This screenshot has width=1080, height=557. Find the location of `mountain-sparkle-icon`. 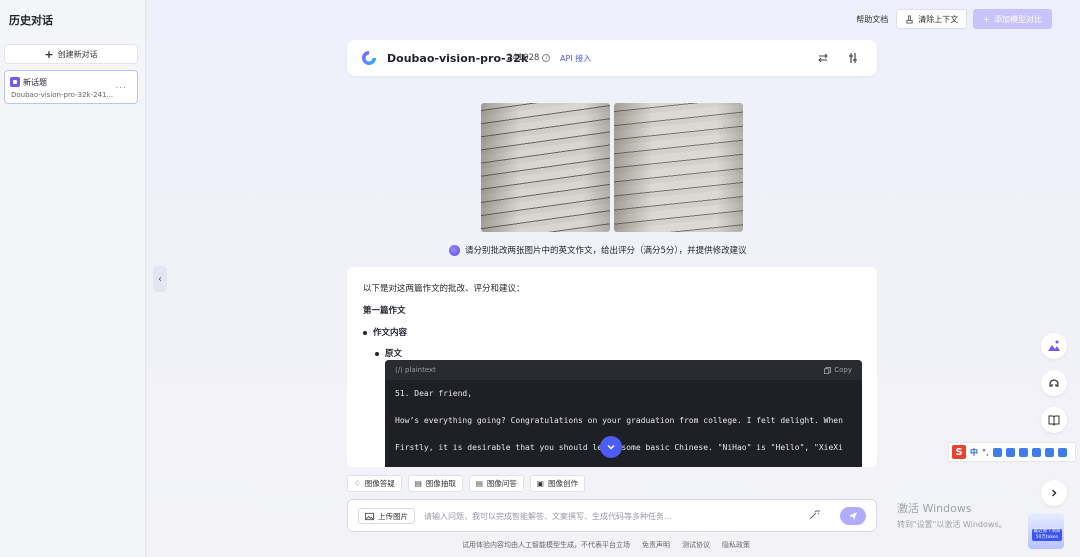

mountain-sparkle-icon is located at coordinates (1054, 345).